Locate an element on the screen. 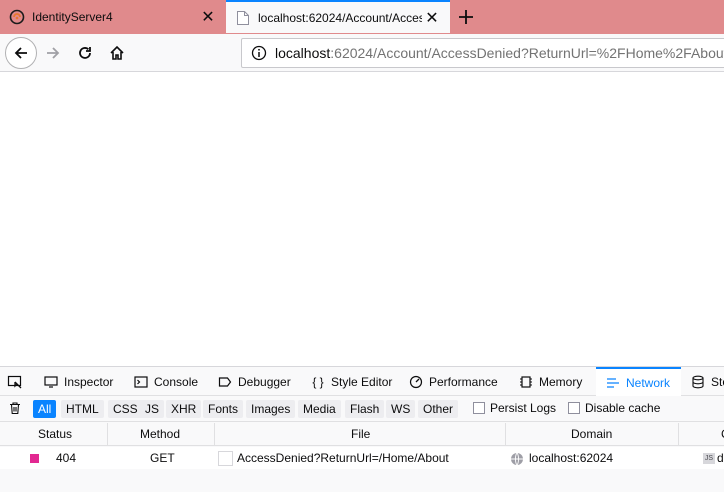 The width and height of the screenshot is (724, 492). network-icon is located at coordinates (613, 383).